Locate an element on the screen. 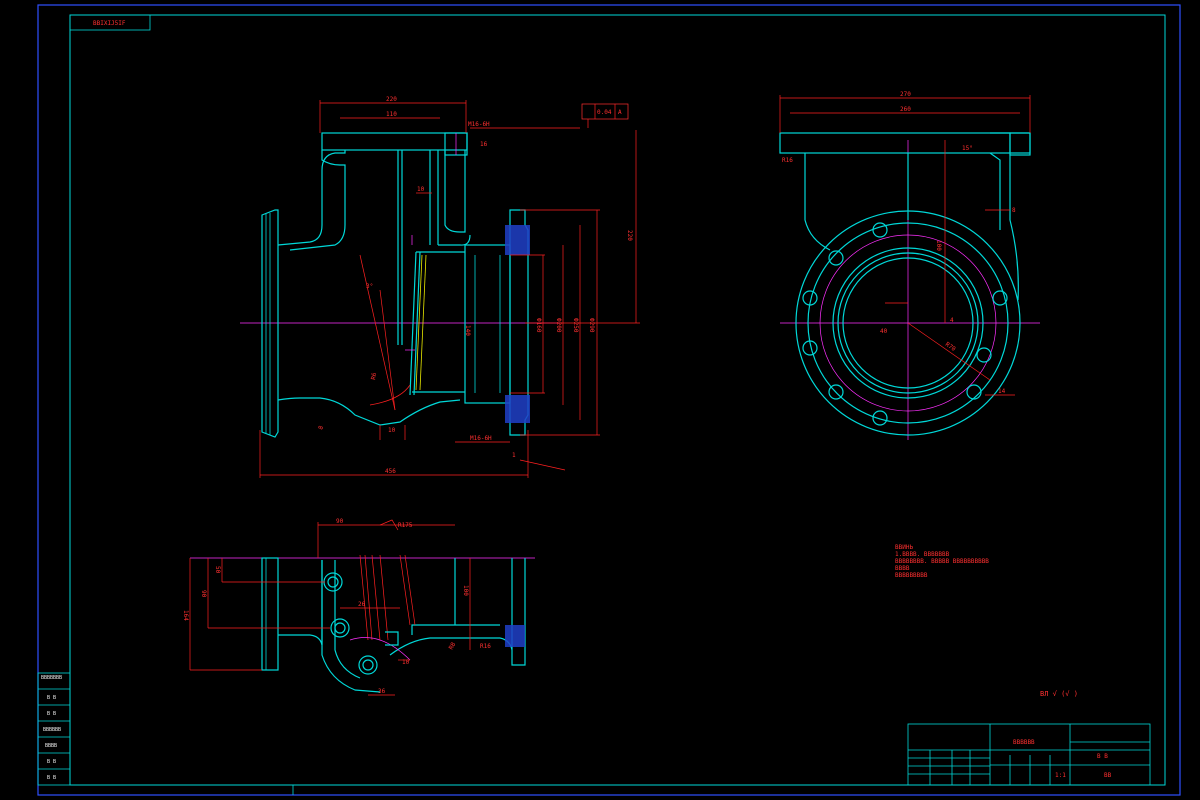  title-label-a: В В is located at coordinates (1102, 756).